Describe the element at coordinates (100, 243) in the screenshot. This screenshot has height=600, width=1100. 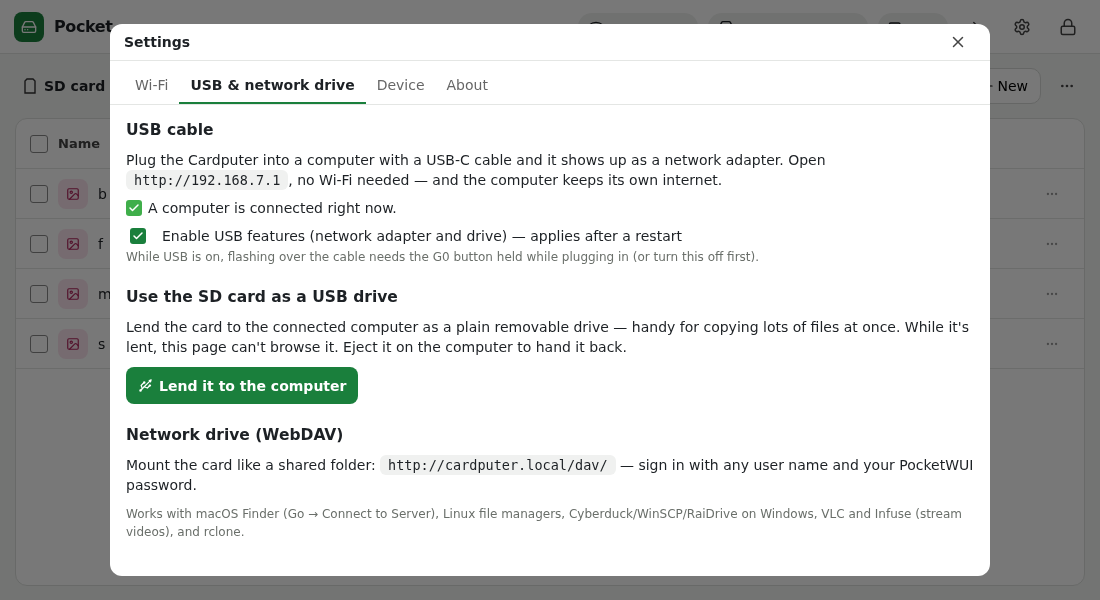
I see `file-name: f` at that location.